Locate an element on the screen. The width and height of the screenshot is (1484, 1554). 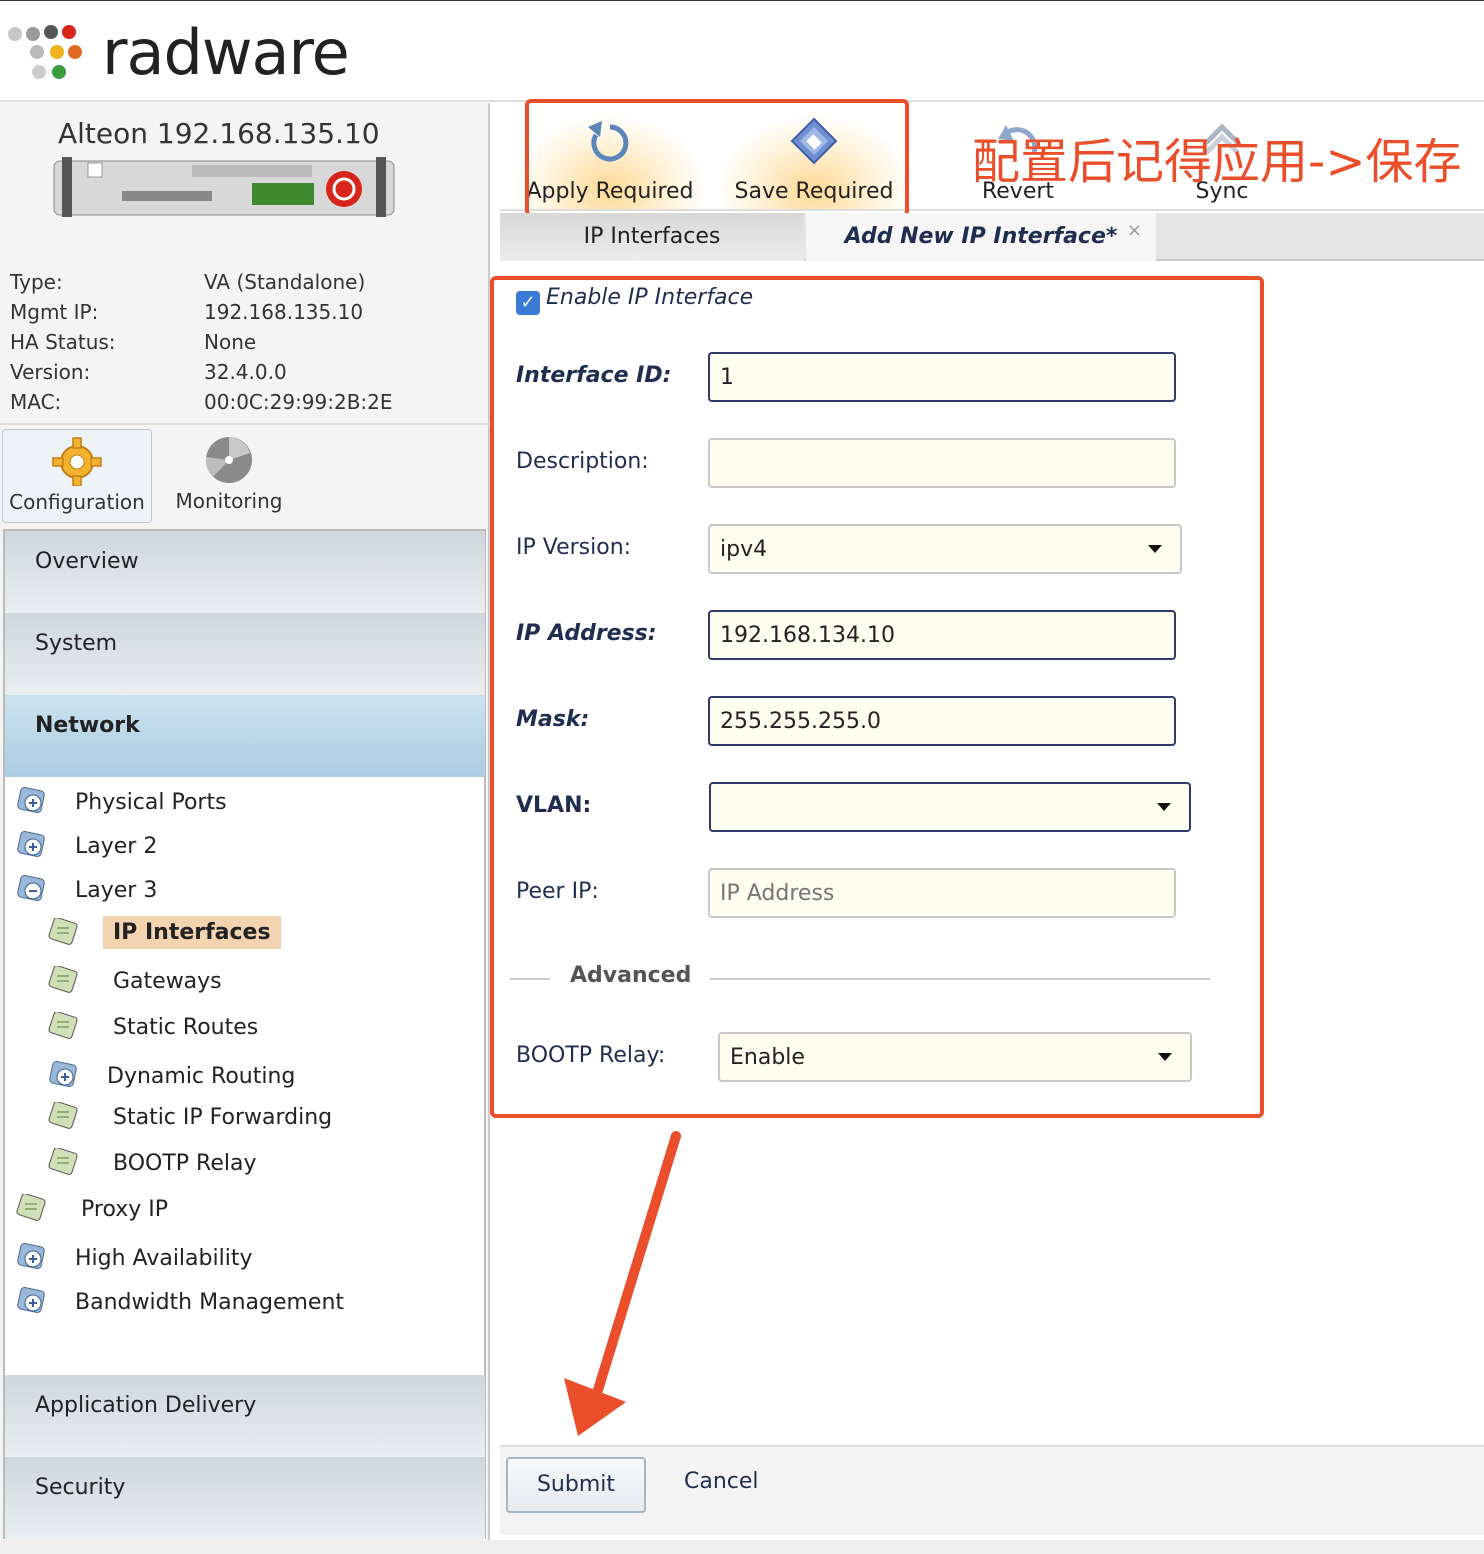
info-row: Mgmt IP: 192.168.135.10 is located at coordinates (187, 312).